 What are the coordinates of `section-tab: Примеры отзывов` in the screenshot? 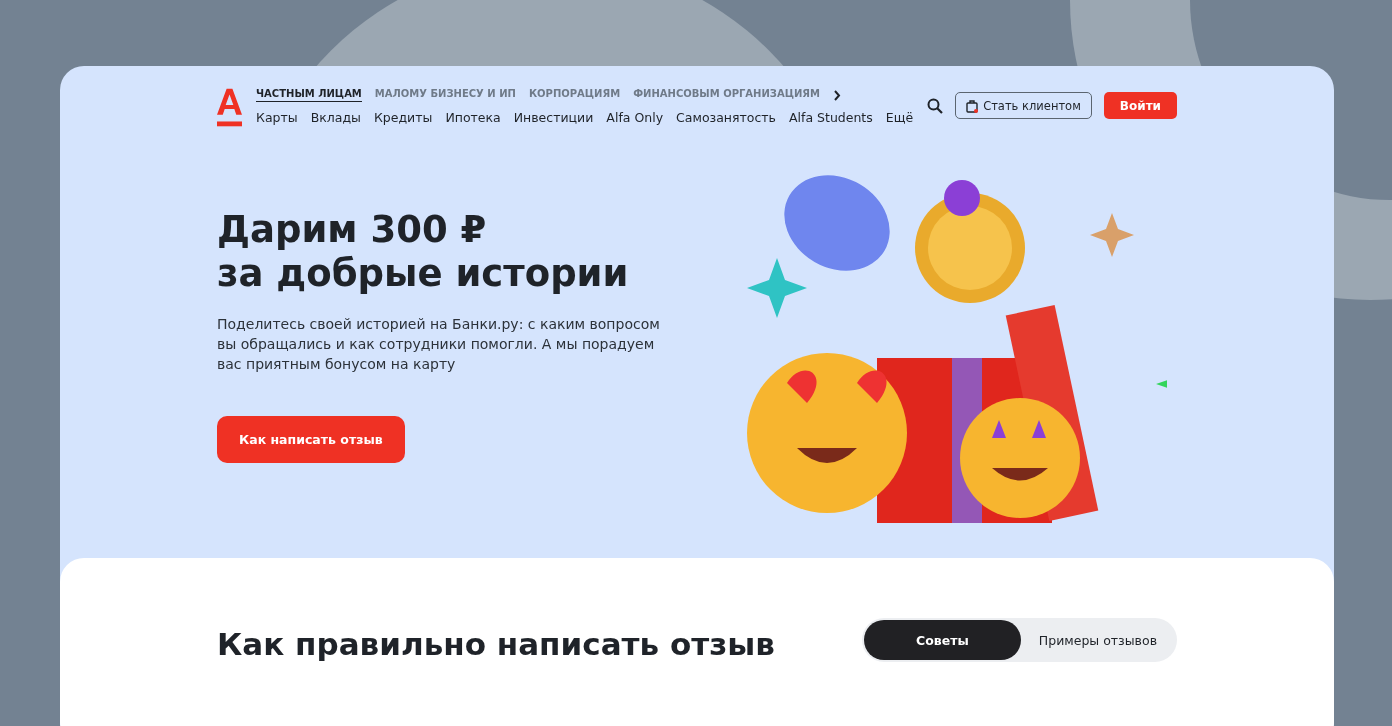 It's located at (1097, 640).